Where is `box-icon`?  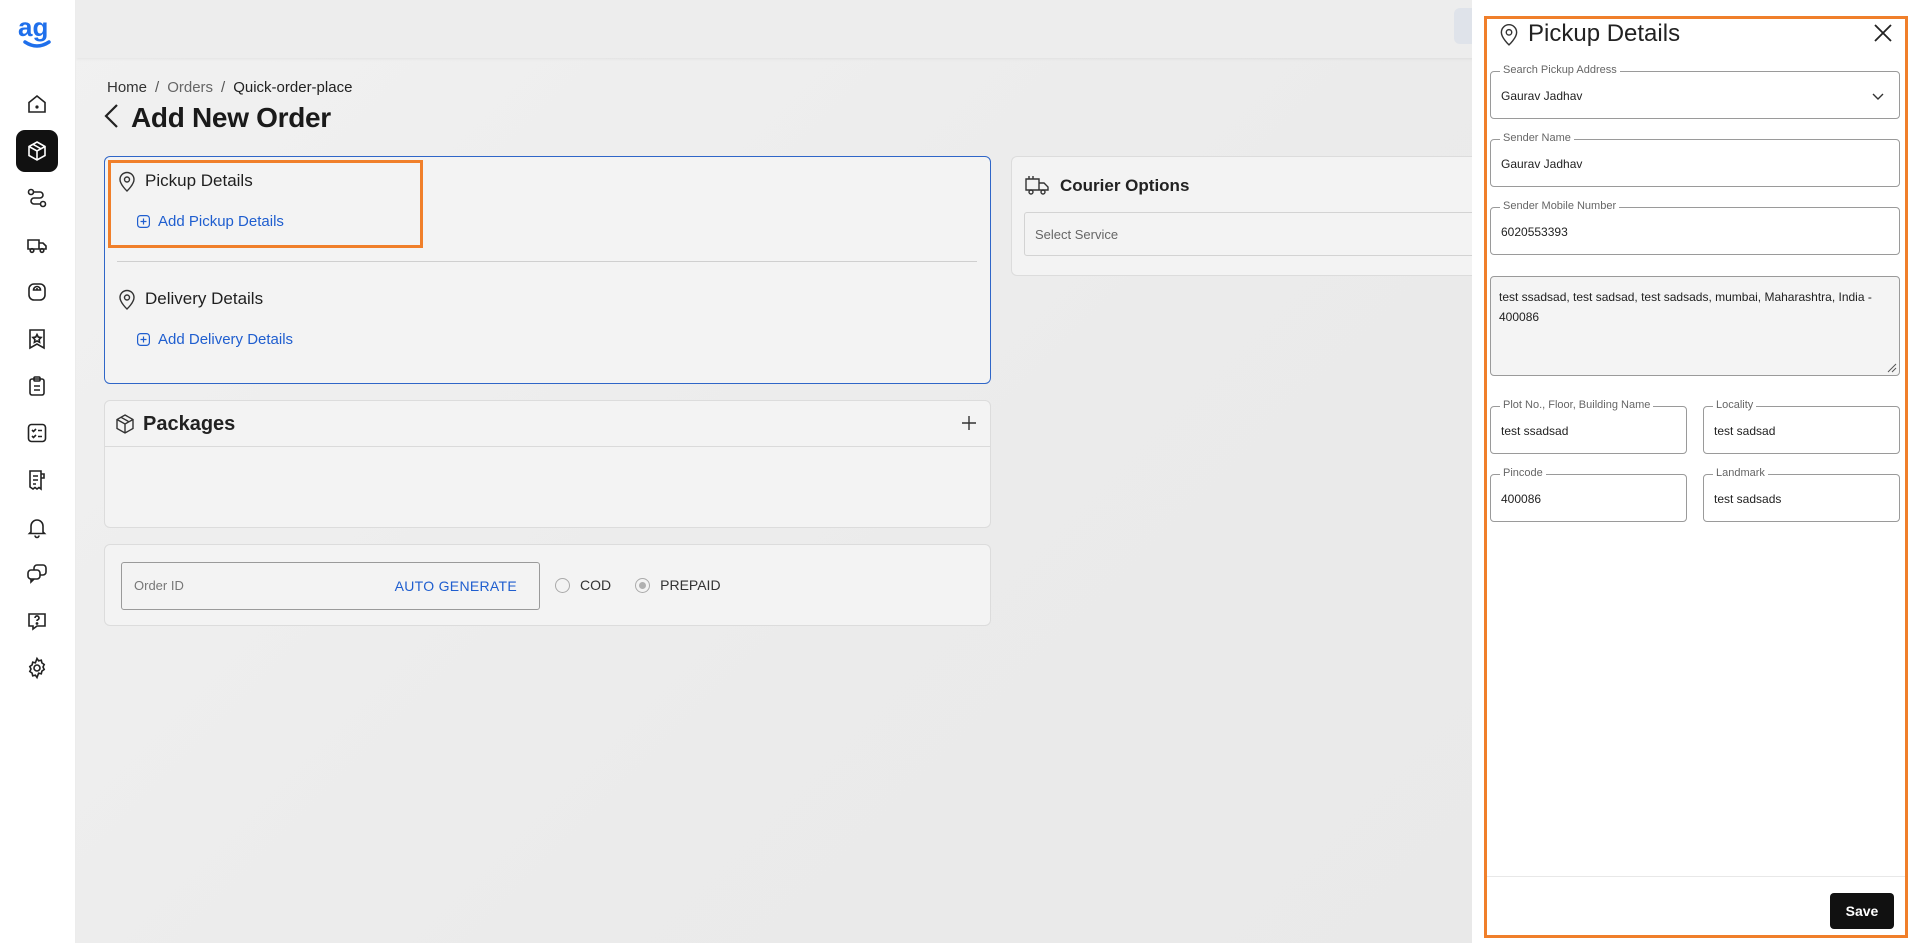
box-icon is located at coordinates (125, 424).